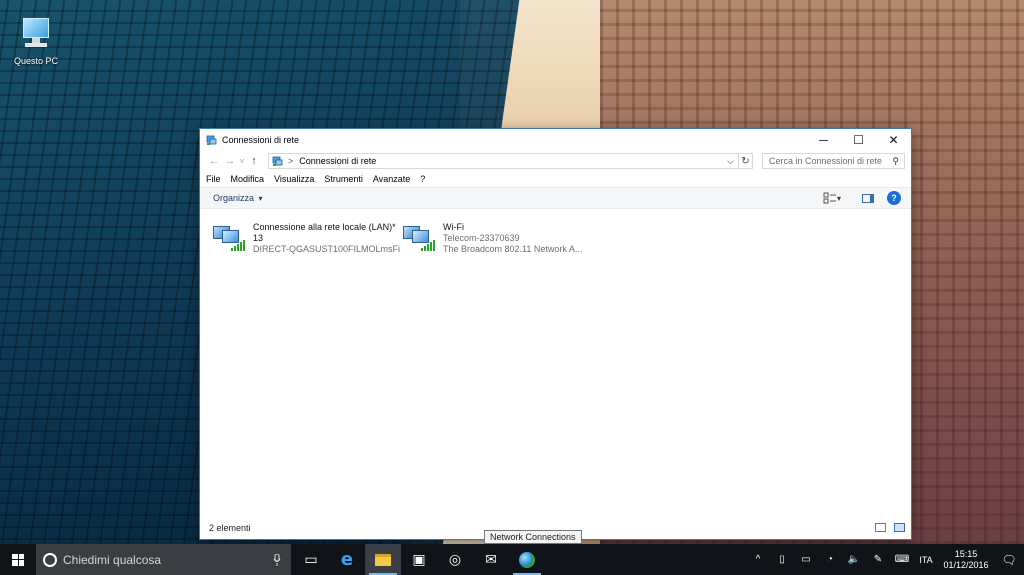 The height and width of the screenshot is (575, 1024). Describe the element at coordinates (422, 179) in the screenshot. I see `menu-help: ?` at that location.